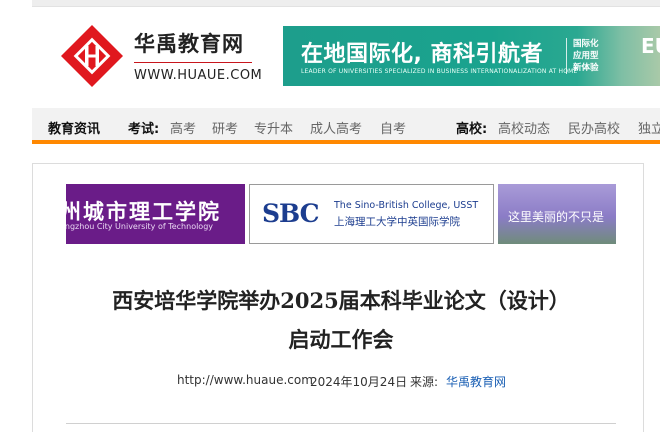  Describe the element at coordinates (341, 300) in the screenshot. I see `article-title-line1: 西安培华学院举办2025届本科毕业论文（设计）` at that location.